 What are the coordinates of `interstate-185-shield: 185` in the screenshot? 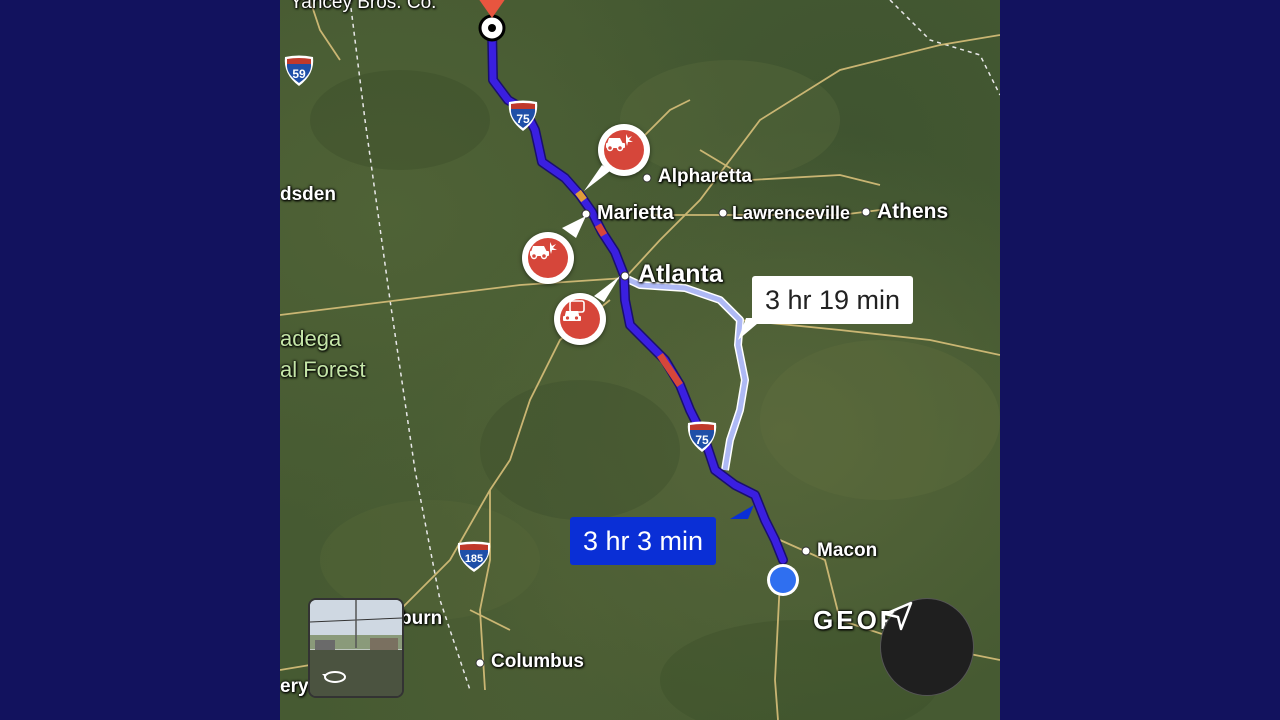 It's located at (474, 557).